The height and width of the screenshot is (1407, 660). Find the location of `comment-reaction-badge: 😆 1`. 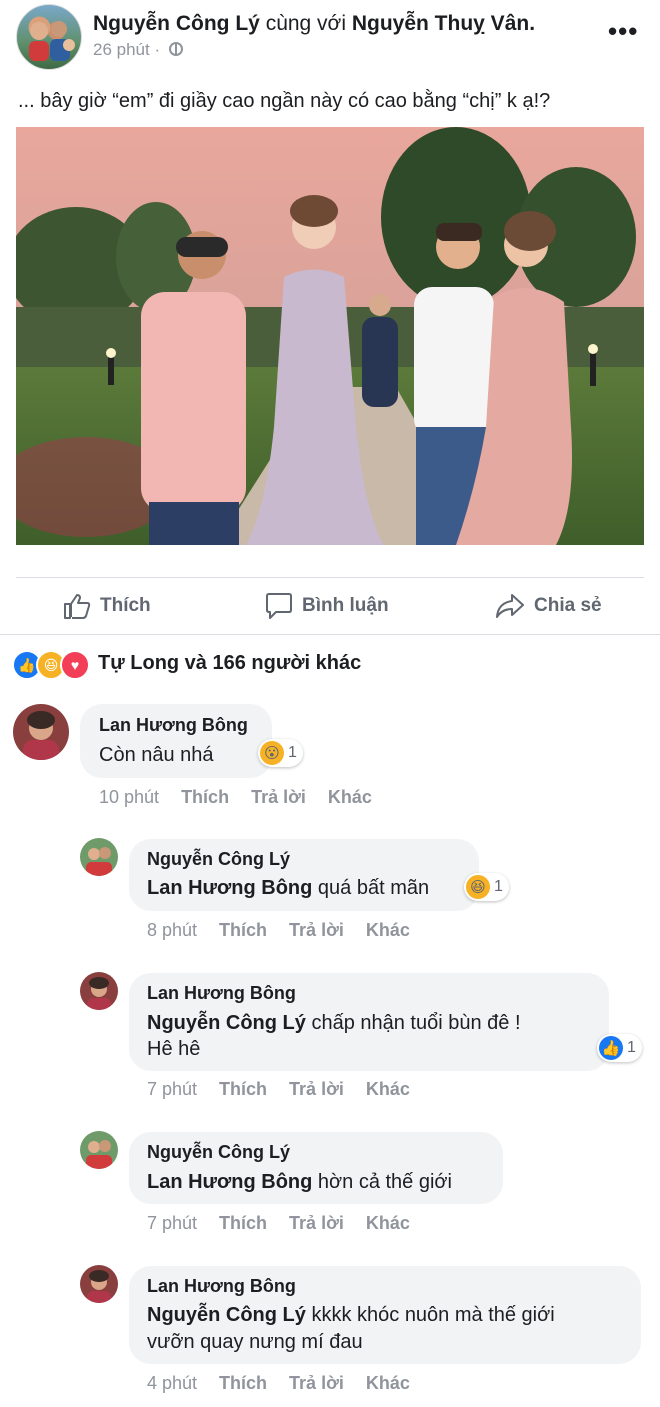

comment-reaction-badge: 😆 1 is located at coordinates (486, 887).